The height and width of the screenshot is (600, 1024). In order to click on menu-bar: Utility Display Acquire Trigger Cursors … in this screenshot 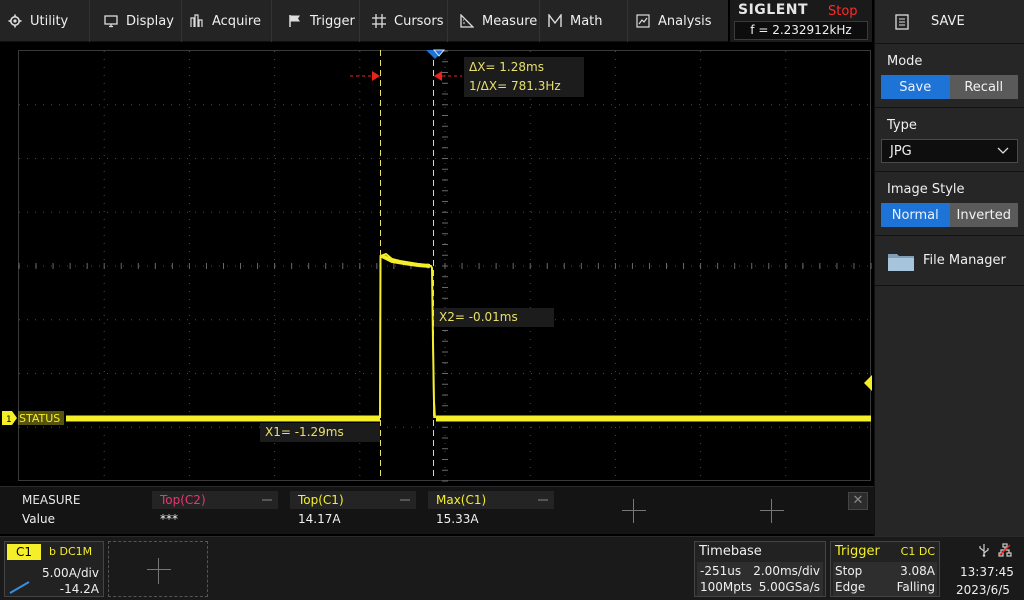, I will do `click(364, 21)`.